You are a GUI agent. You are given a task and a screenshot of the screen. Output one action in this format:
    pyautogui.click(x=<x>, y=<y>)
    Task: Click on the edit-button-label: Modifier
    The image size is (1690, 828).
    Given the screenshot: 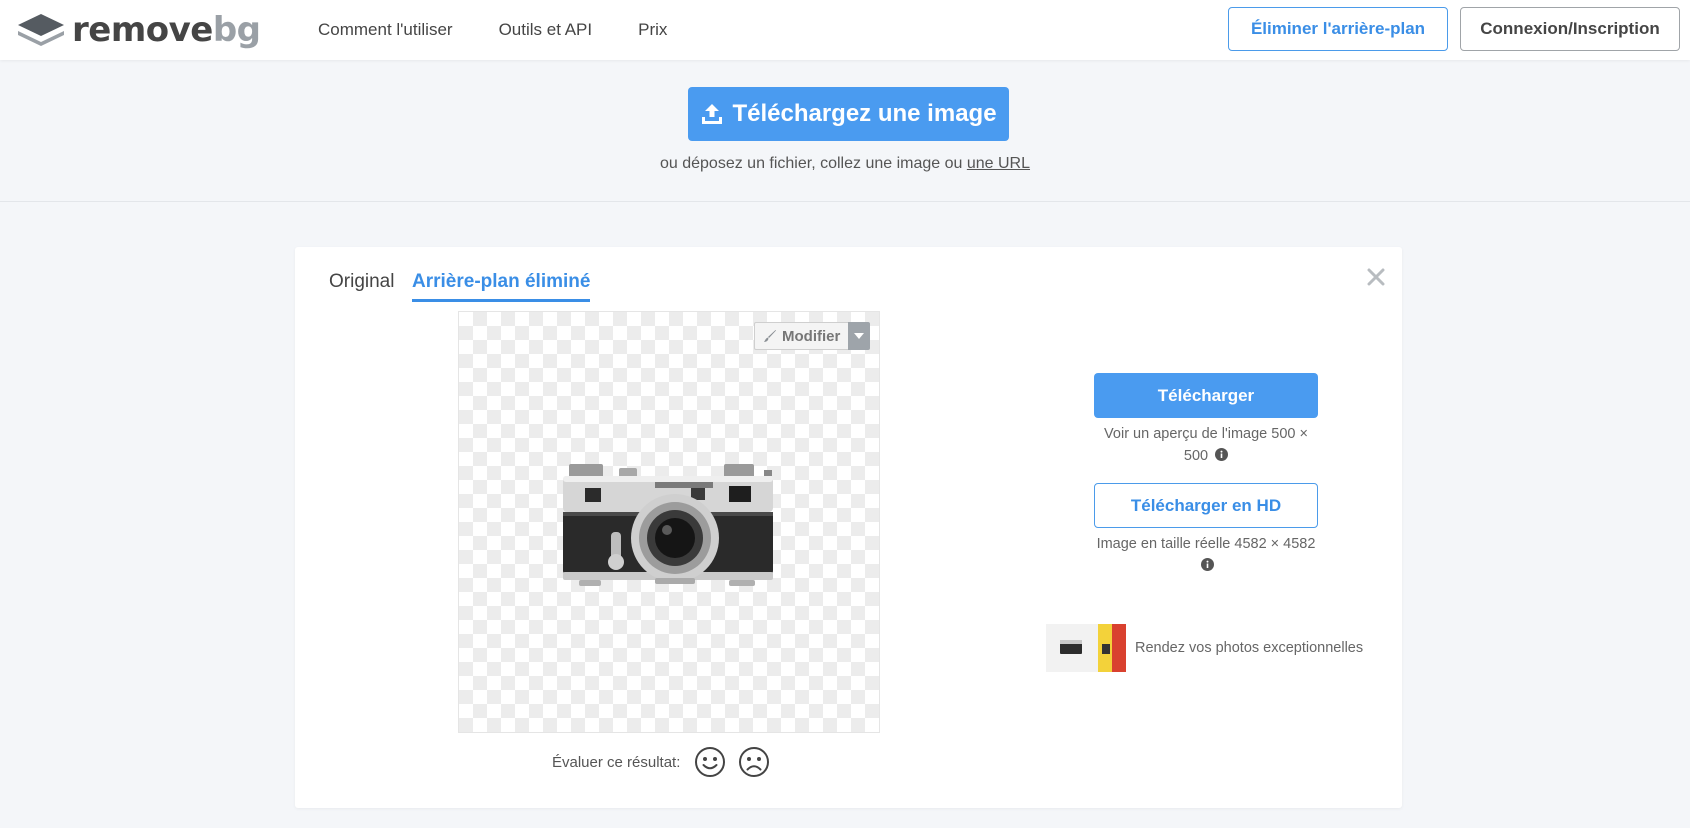 What is the action you would take?
    pyautogui.click(x=811, y=336)
    